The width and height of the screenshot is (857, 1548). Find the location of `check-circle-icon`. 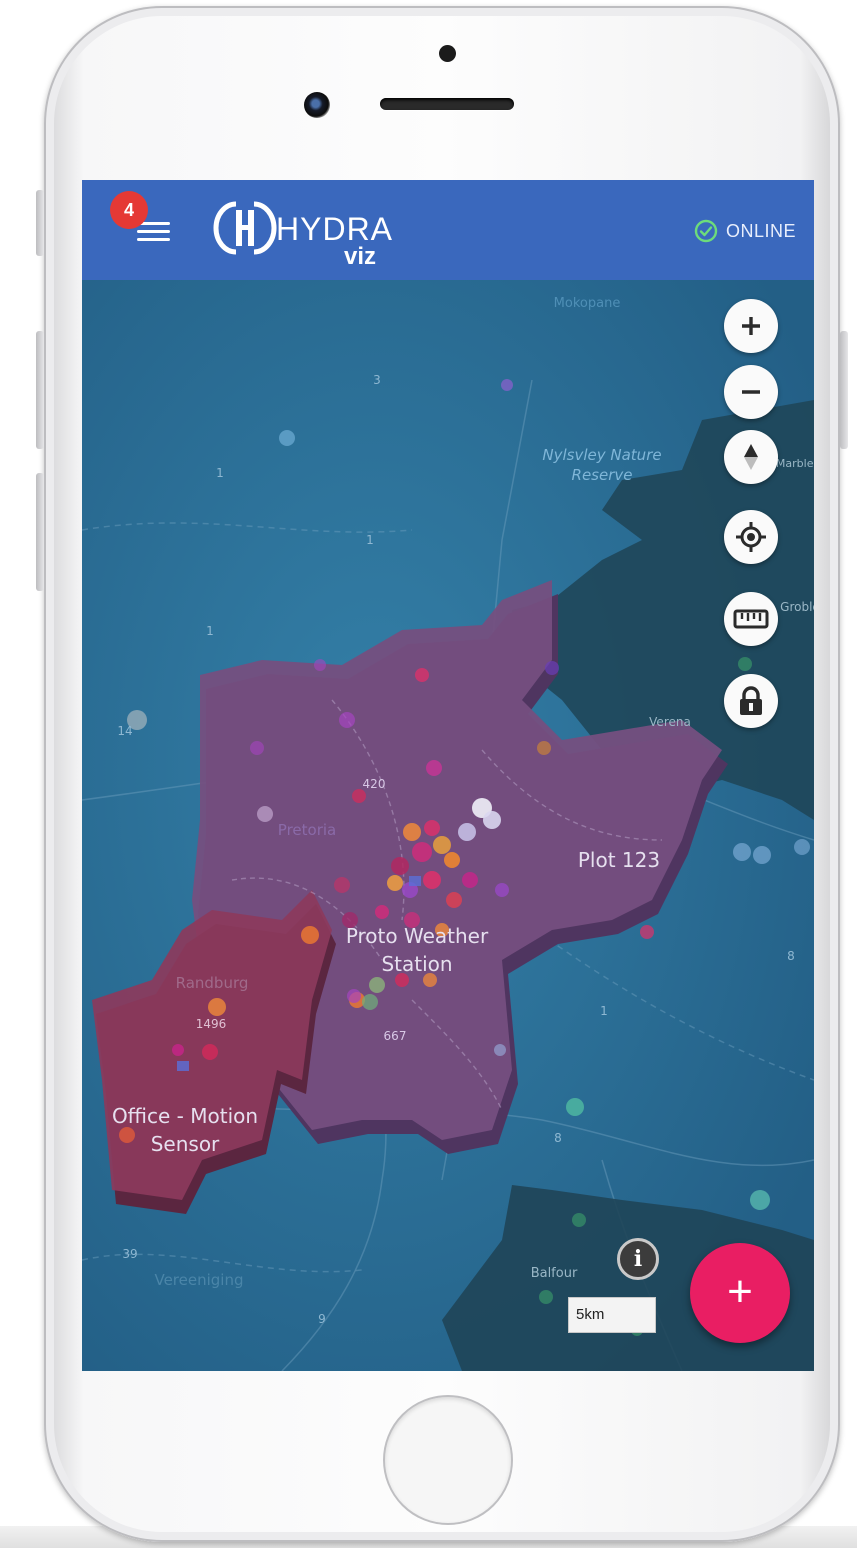

check-circle-icon is located at coordinates (706, 231).